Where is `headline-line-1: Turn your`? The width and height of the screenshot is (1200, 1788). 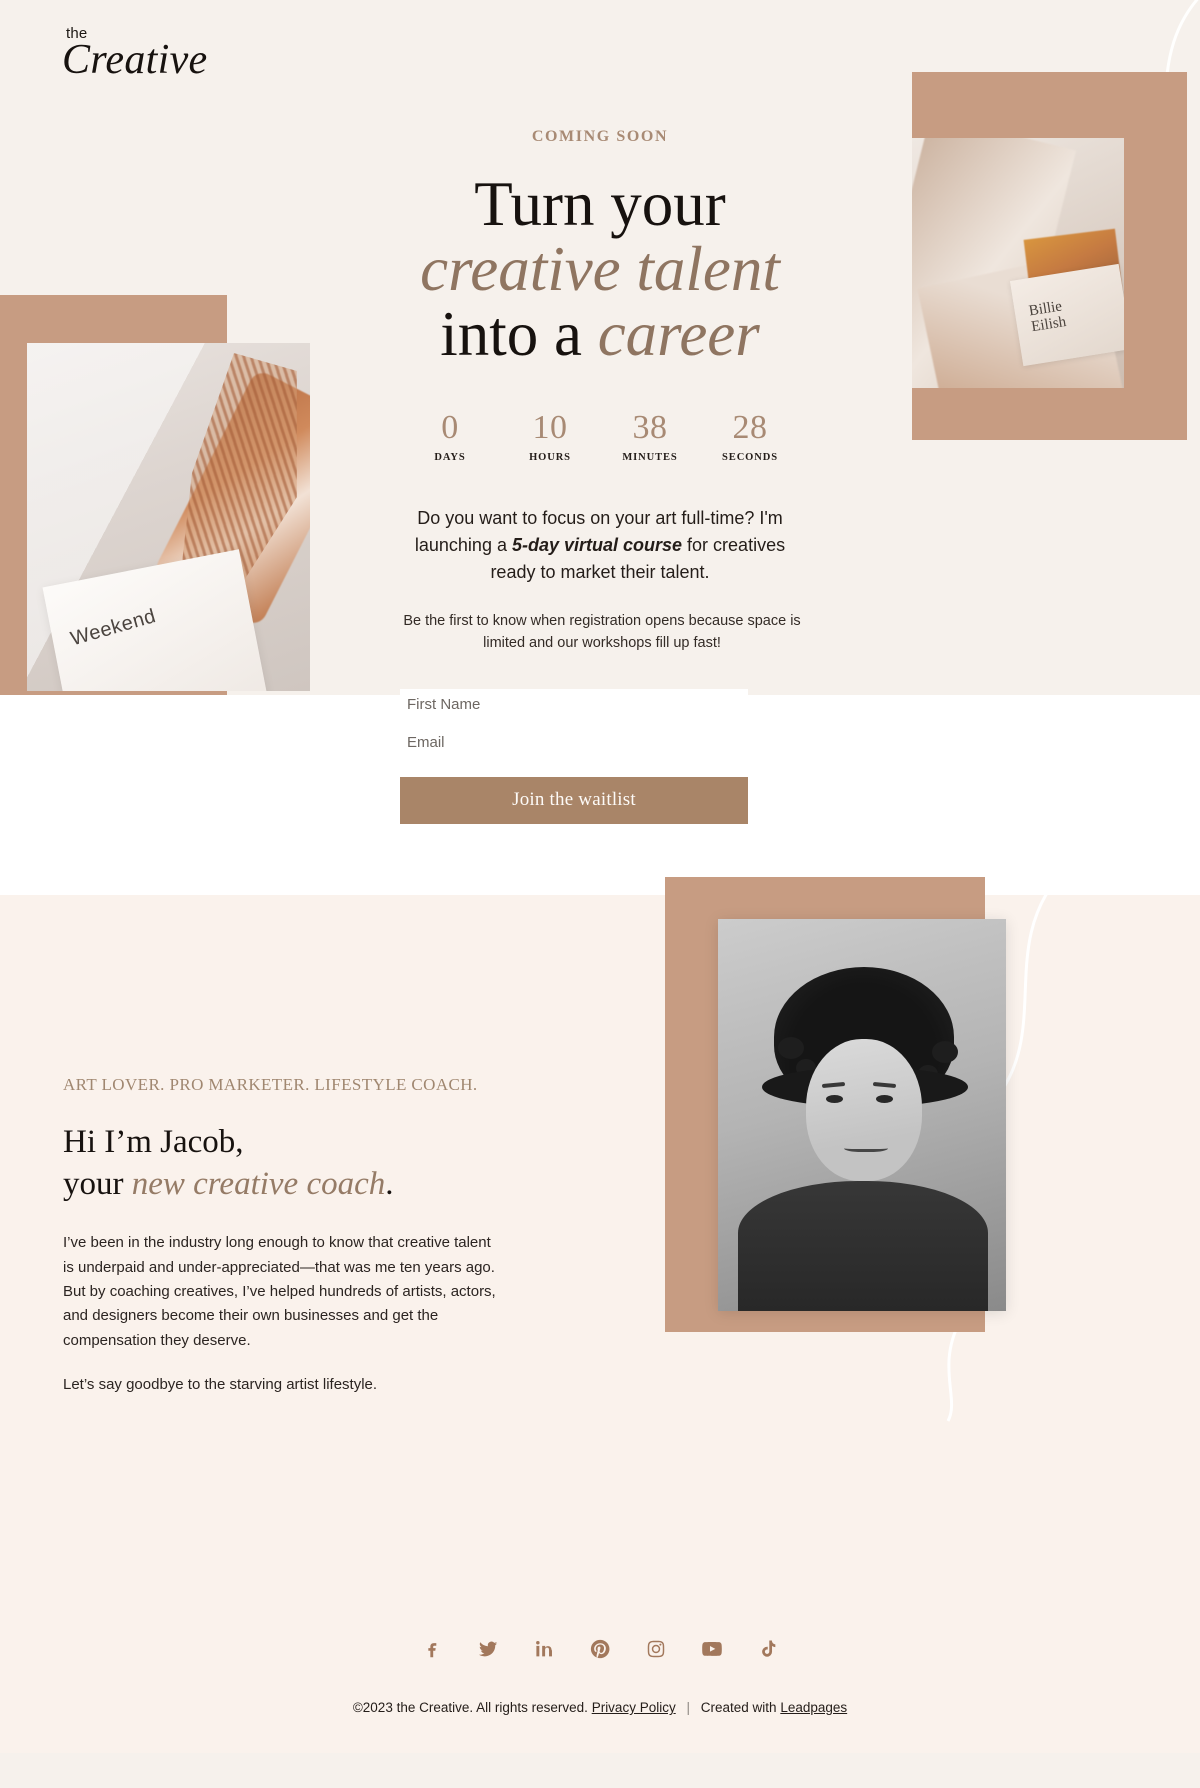 headline-line-1: Turn your is located at coordinates (600, 204).